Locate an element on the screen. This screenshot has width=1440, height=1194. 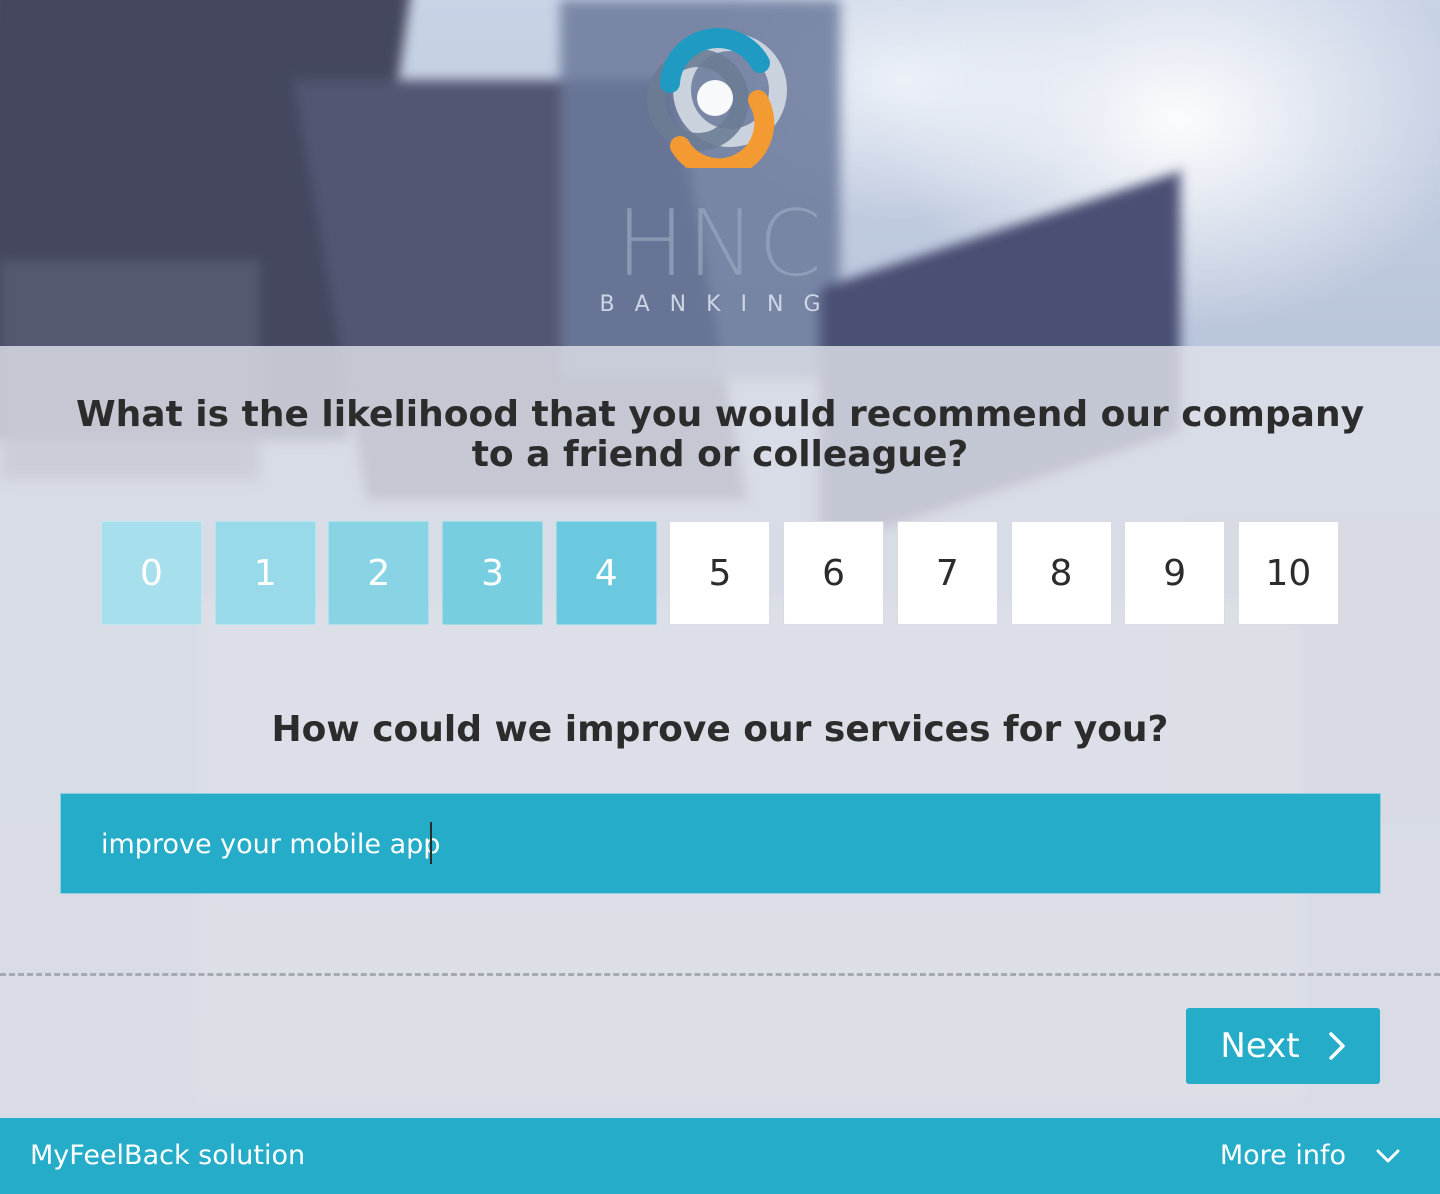
logo-mark-icon is located at coordinates (717, 98).